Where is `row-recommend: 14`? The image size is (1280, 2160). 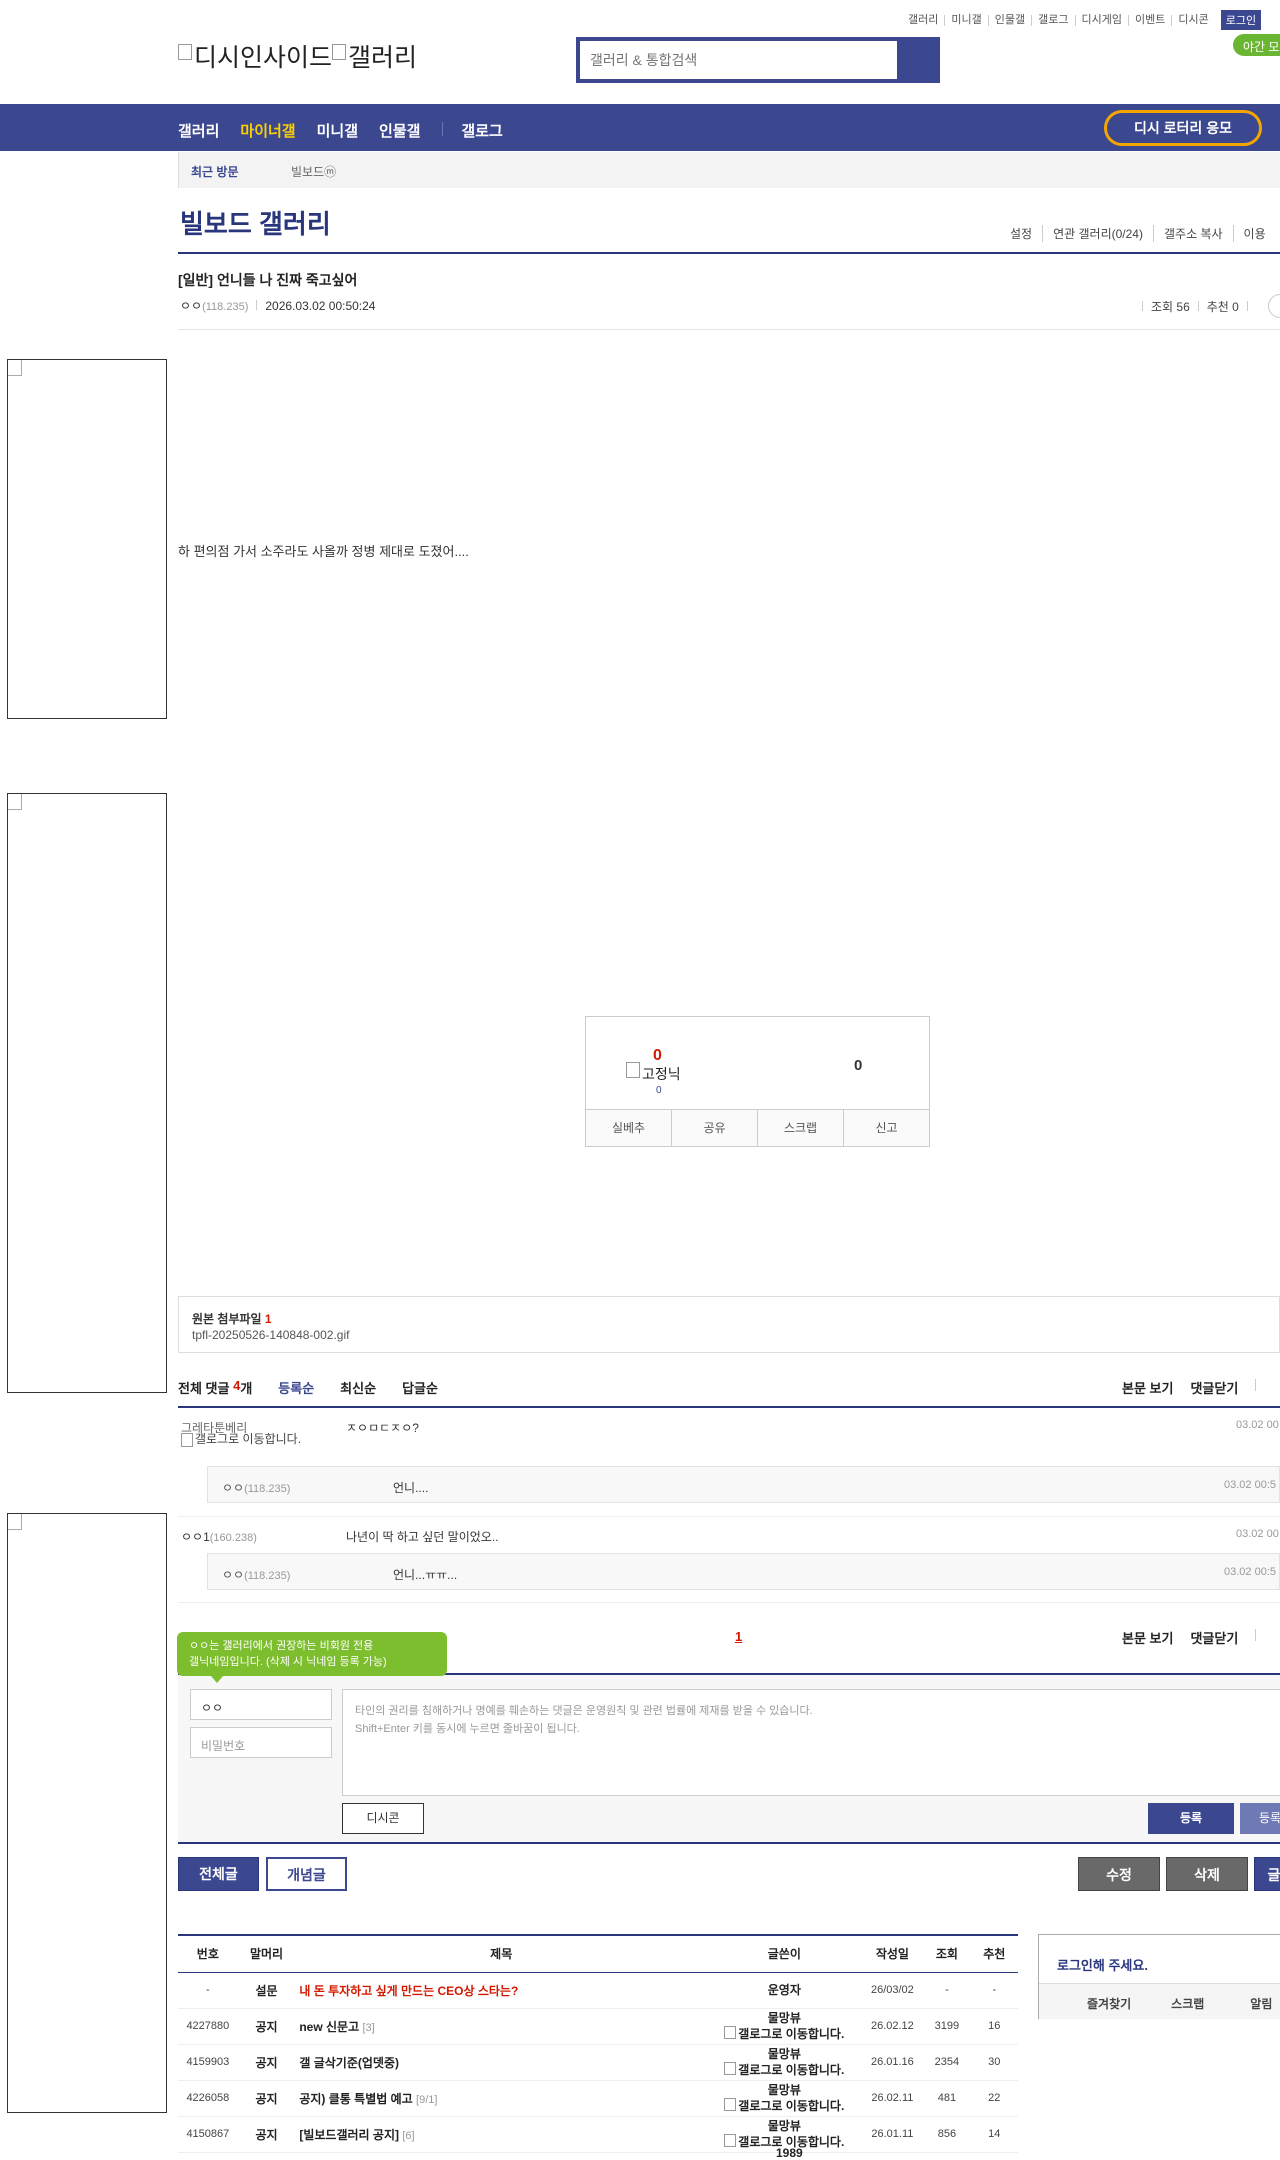
row-recommend: 14 is located at coordinates (994, 2134).